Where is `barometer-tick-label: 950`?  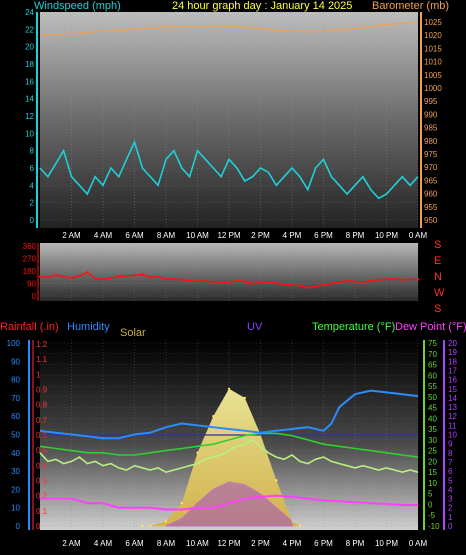
barometer-tick-label: 950 is located at coordinates (431, 220).